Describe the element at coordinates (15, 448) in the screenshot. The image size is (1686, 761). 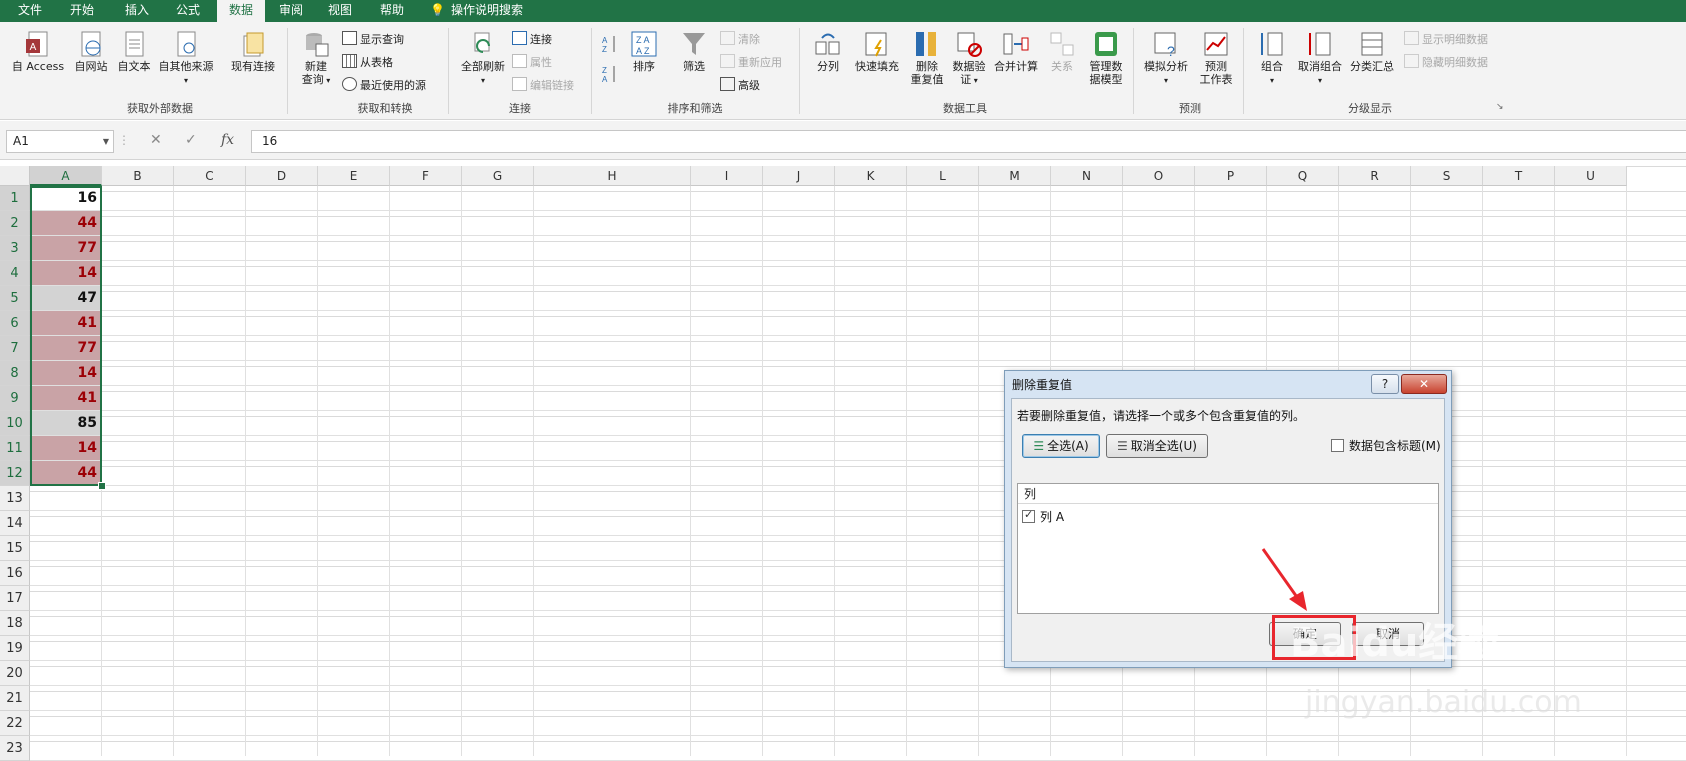
I see `row-header: 11` at that location.